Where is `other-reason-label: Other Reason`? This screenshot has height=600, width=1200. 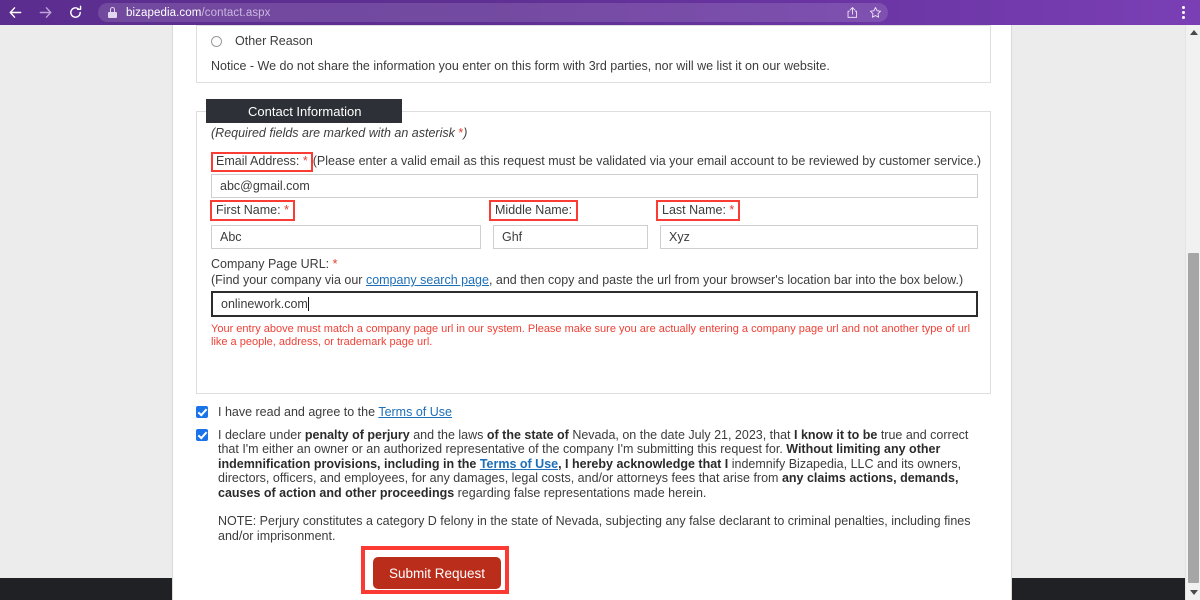 other-reason-label: Other Reason is located at coordinates (274, 41).